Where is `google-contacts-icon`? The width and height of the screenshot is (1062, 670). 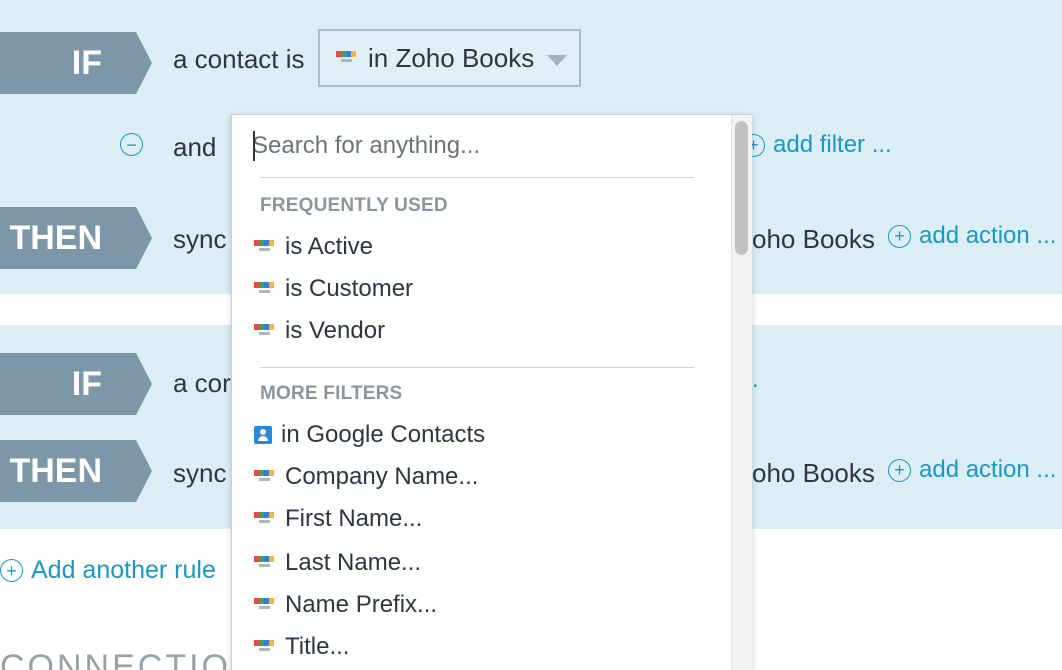 google-contacts-icon is located at coordinates (263, 435).